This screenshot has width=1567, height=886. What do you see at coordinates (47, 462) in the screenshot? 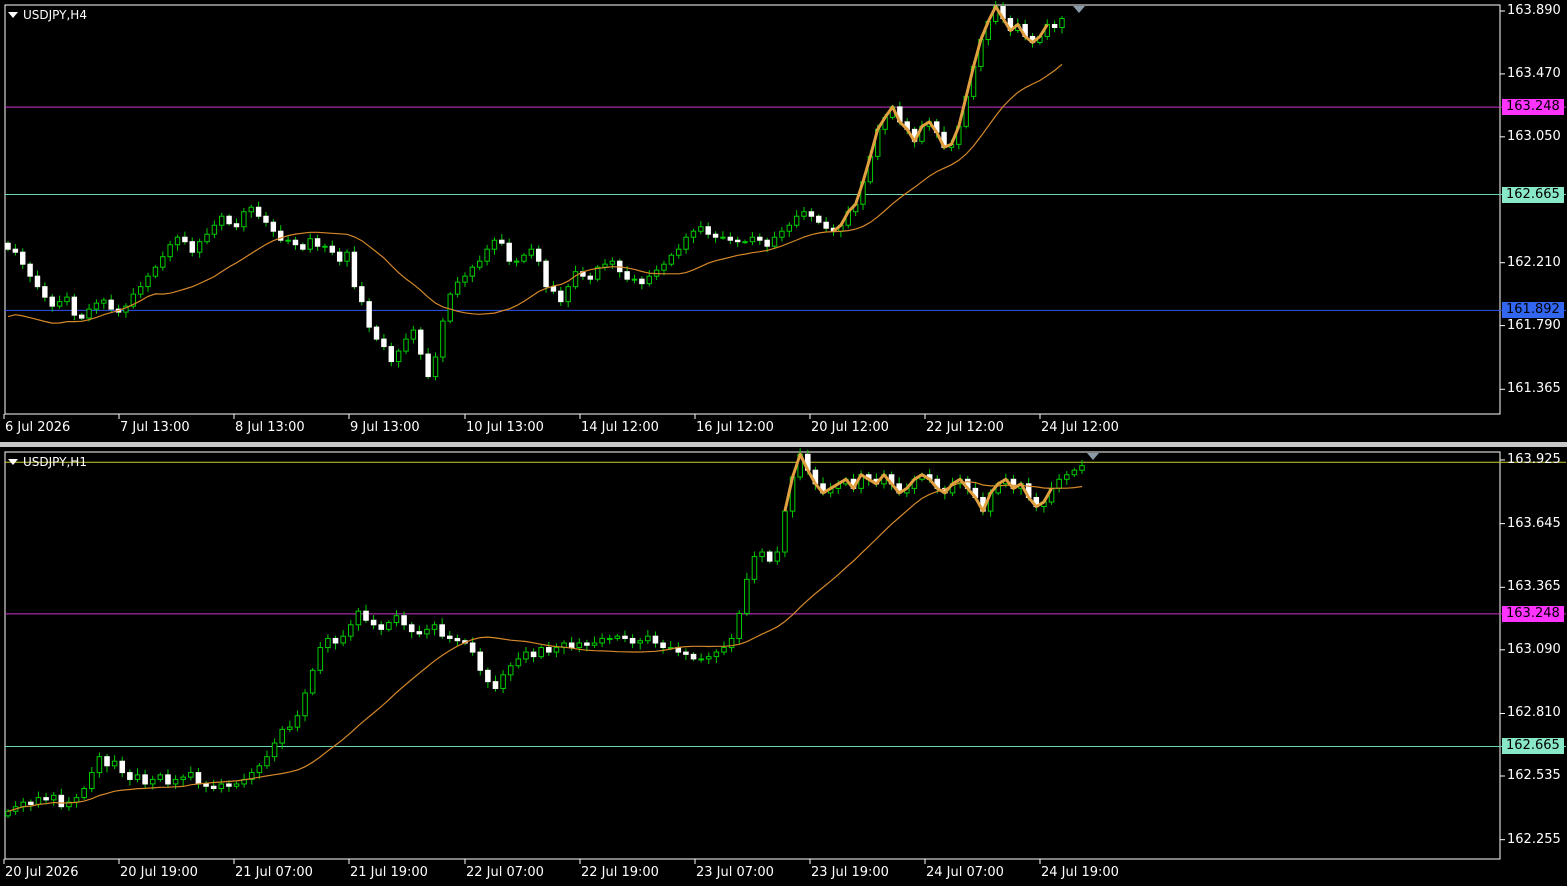
I see `h1-symbol-title: USDJPY,H1` at bounding box center [47, 462].